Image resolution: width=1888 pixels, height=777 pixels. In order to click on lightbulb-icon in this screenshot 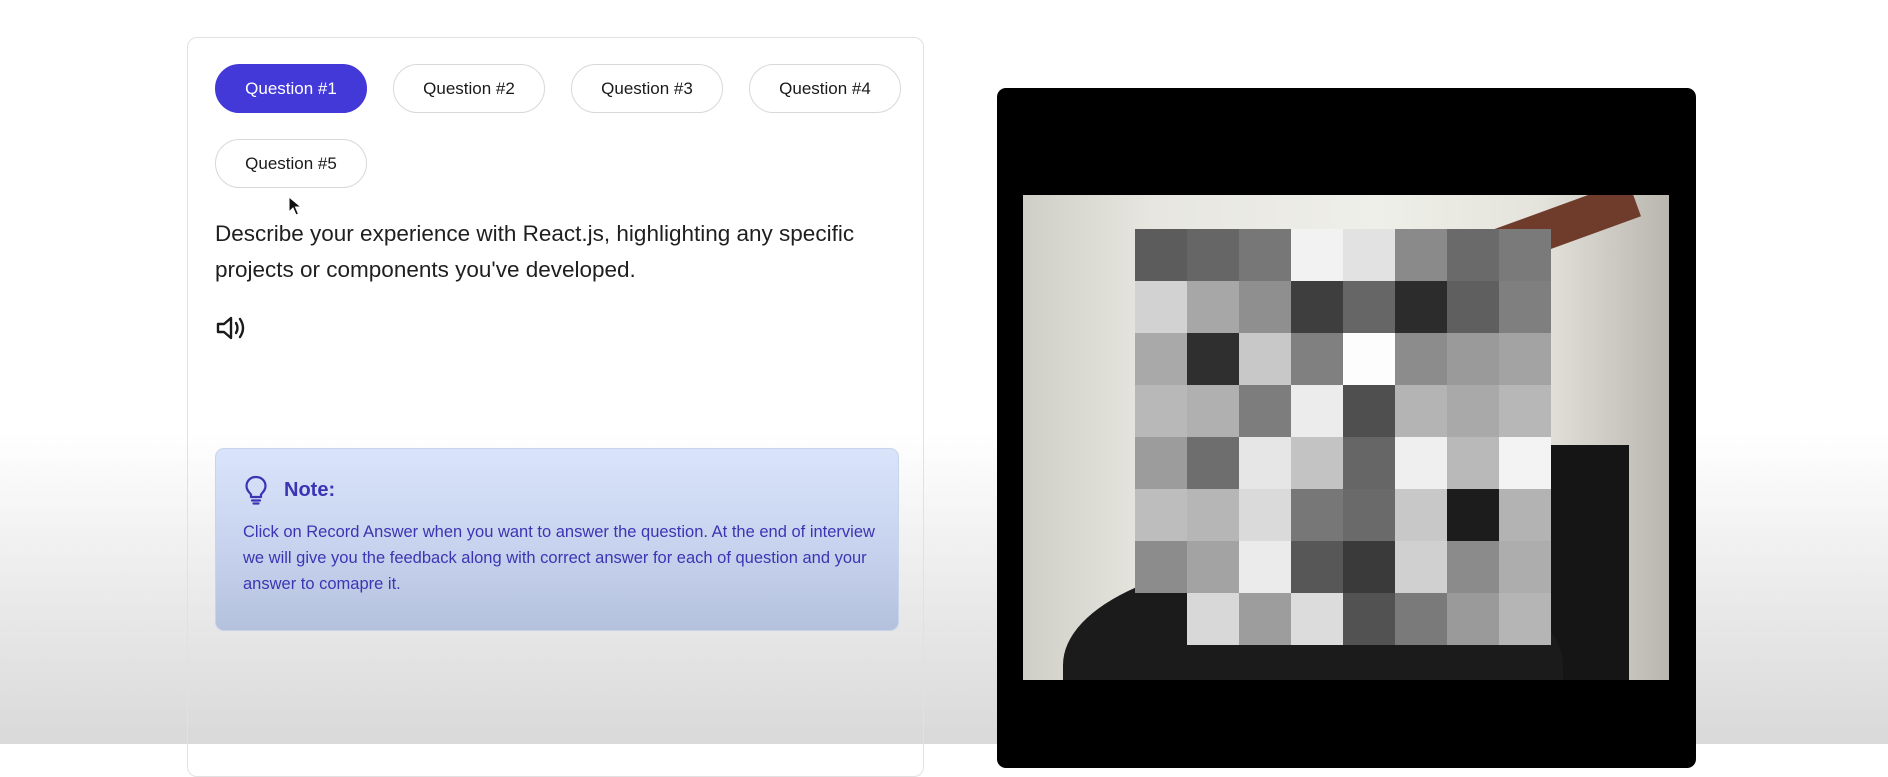, I will do `click(256, 490)`.